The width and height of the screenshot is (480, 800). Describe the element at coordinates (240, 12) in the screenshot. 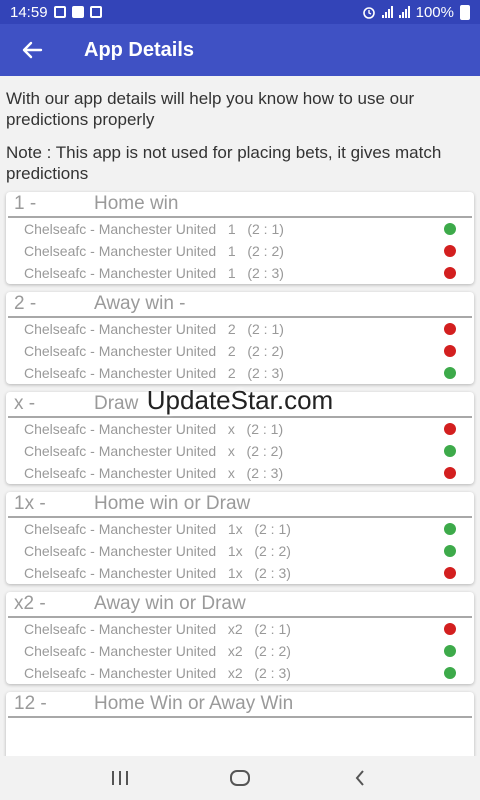

I see `status-bar: 14:59 100%` at that location.